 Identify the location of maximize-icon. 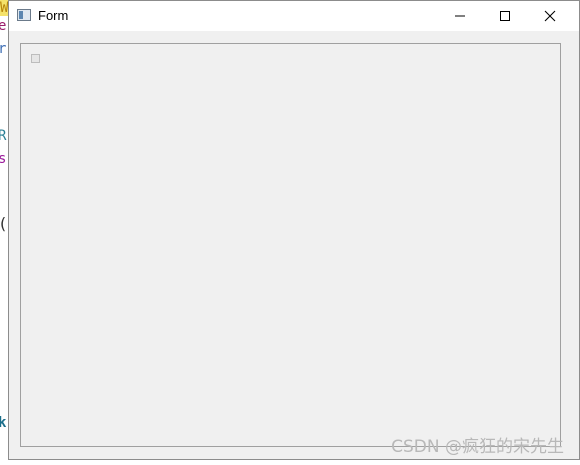
(504, 16).